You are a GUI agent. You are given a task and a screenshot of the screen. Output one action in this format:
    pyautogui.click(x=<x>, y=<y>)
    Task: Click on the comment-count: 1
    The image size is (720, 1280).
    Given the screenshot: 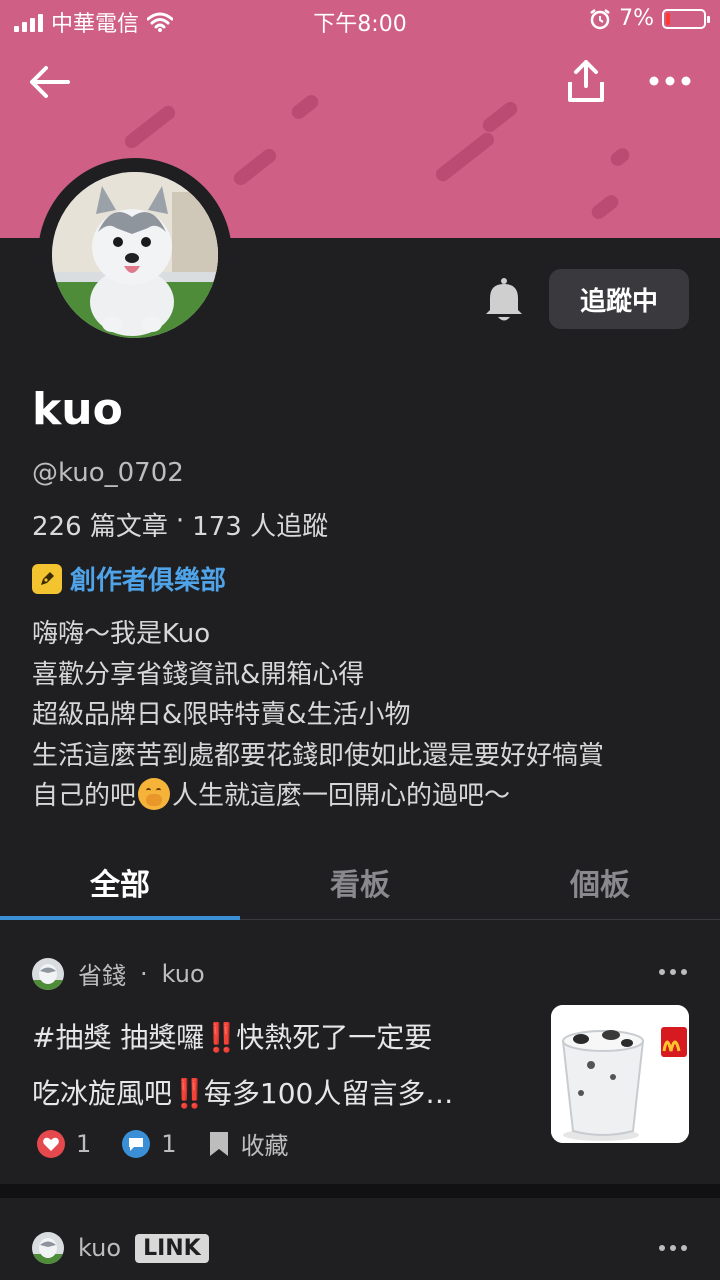 What is the action you would take?
    pyautogui.click(x=169, y=1143)
    